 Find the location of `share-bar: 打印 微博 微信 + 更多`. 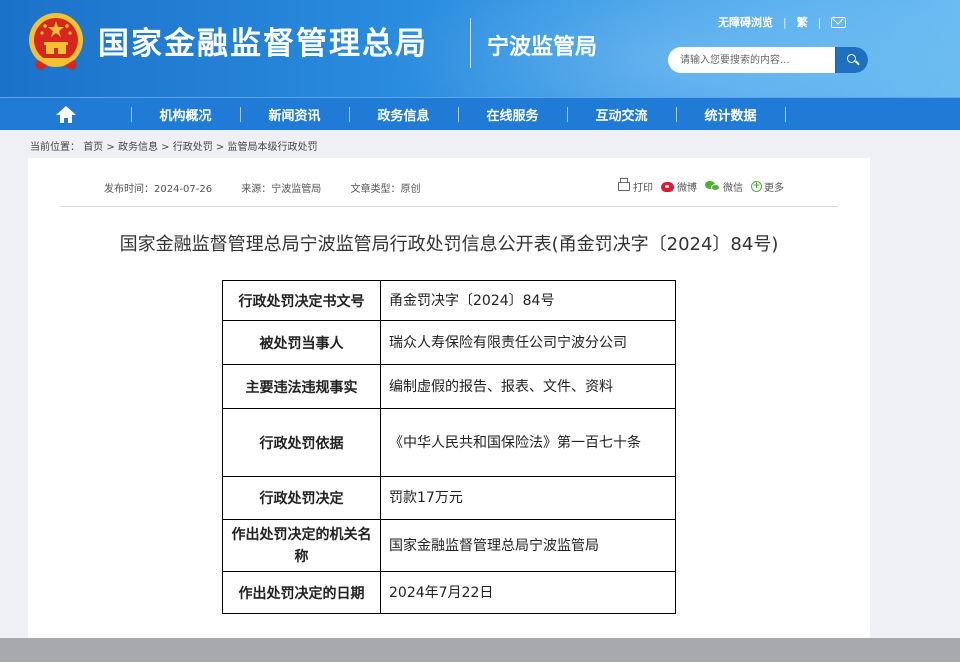

share-bar: 打印 微博 微信 + 更多 is located at coordinates (705, 186).